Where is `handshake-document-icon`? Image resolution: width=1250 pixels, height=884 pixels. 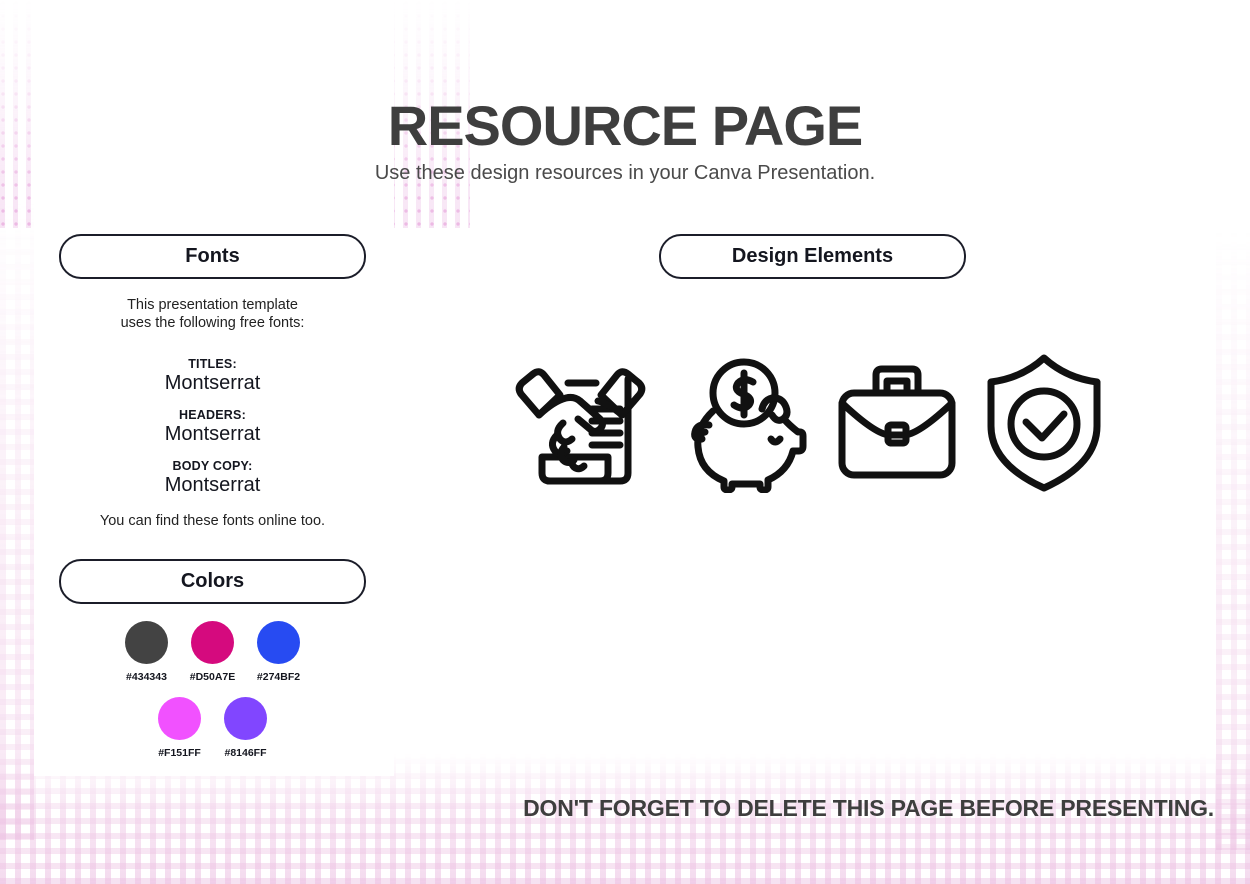 handshake-document-icon is located at coordinates (580, 426).